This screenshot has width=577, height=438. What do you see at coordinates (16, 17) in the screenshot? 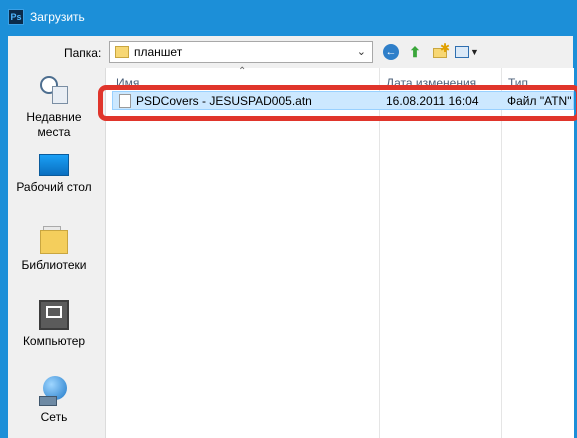
I see `photoshop-icon: Ps` at bounding box center [16, 17].